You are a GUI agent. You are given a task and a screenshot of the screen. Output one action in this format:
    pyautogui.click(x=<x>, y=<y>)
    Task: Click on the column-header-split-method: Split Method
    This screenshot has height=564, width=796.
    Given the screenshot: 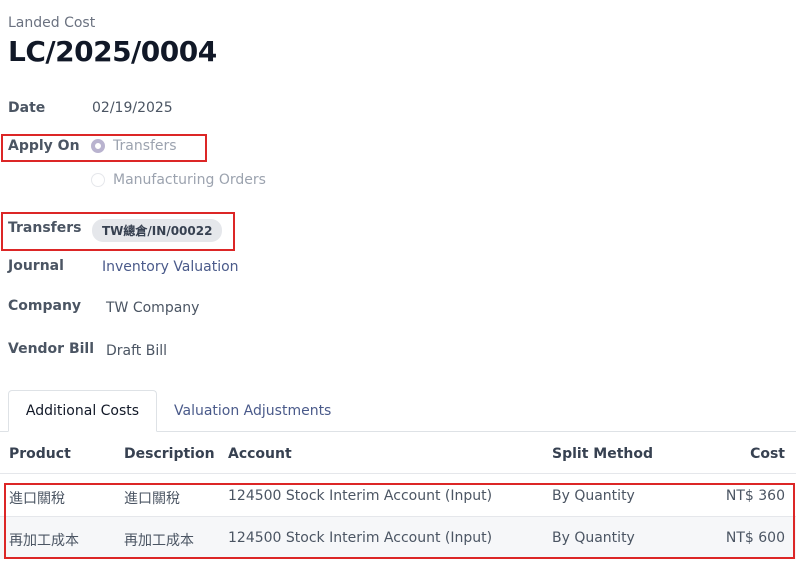 What is the action you would take?
    pyautogui.click(x=602, y=454)
    